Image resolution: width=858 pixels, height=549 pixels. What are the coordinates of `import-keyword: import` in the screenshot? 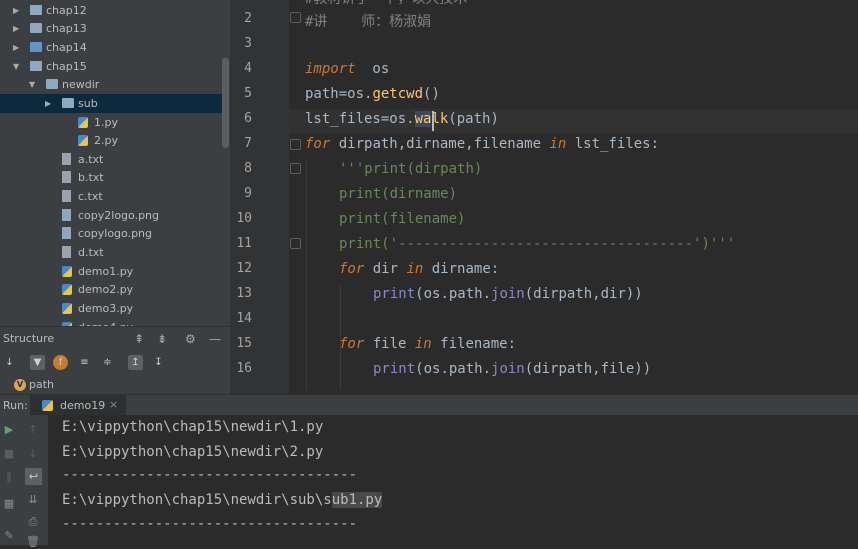 It's located at (330, 69).